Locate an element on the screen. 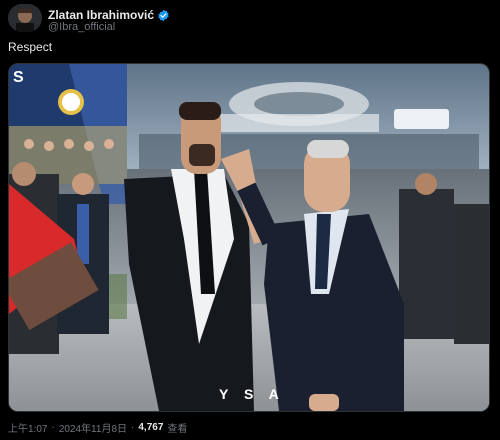  tweet-date: 2024年11月8日 is located at coordinates (93, 427).